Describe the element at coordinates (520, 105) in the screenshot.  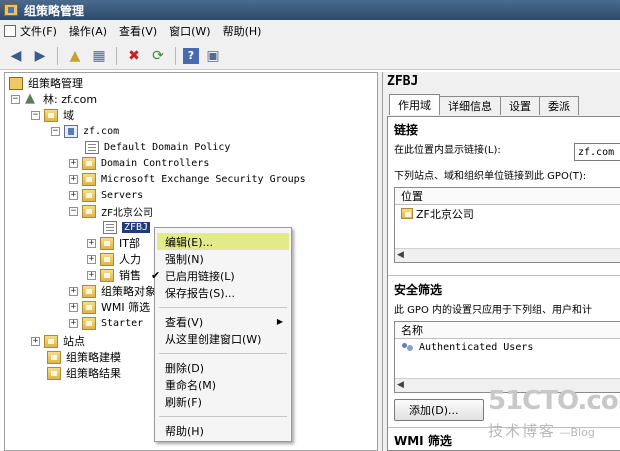
I see `tab-settings: 设置` at that location.